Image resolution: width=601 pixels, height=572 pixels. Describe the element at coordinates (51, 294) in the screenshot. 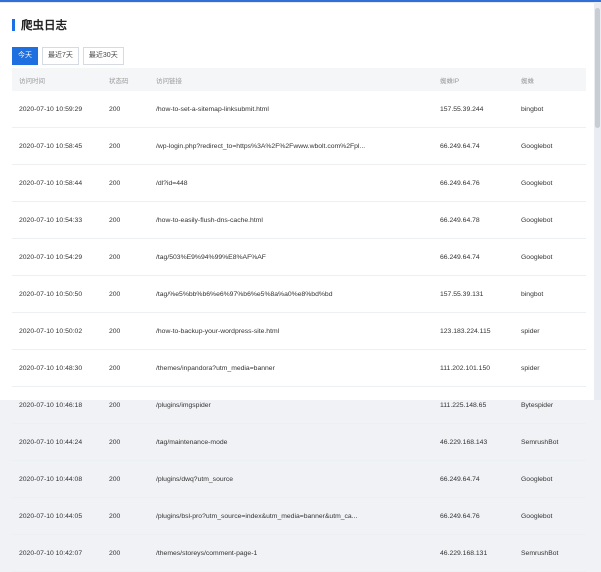

I see `cell-visit-time: 2020-07-10 10:50:50` at that location.